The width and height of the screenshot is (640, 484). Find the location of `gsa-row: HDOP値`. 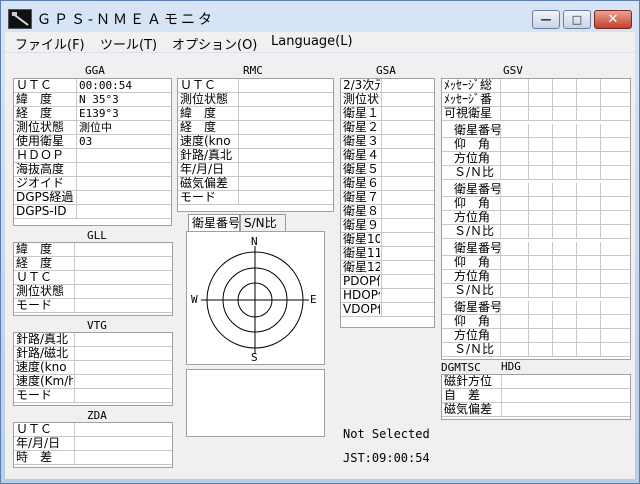

gsa-row: HDOP値 is located at coordinates (387, 296).